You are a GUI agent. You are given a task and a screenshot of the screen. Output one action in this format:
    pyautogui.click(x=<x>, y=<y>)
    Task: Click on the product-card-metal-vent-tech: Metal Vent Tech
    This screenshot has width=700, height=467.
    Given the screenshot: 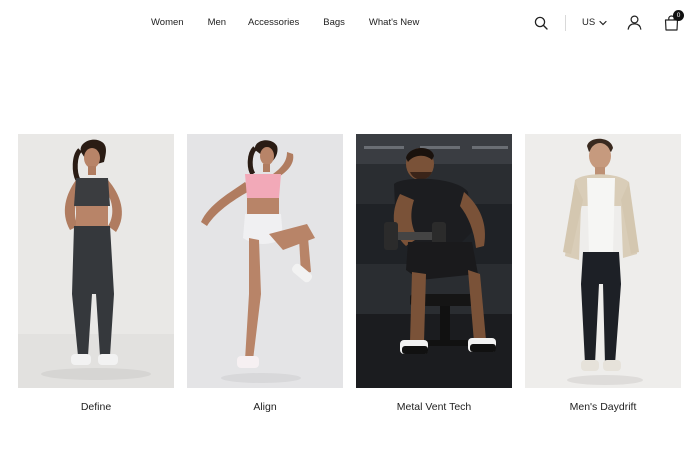 What is the action you would take?
    pyautogui.click(x=434, y=276)
    